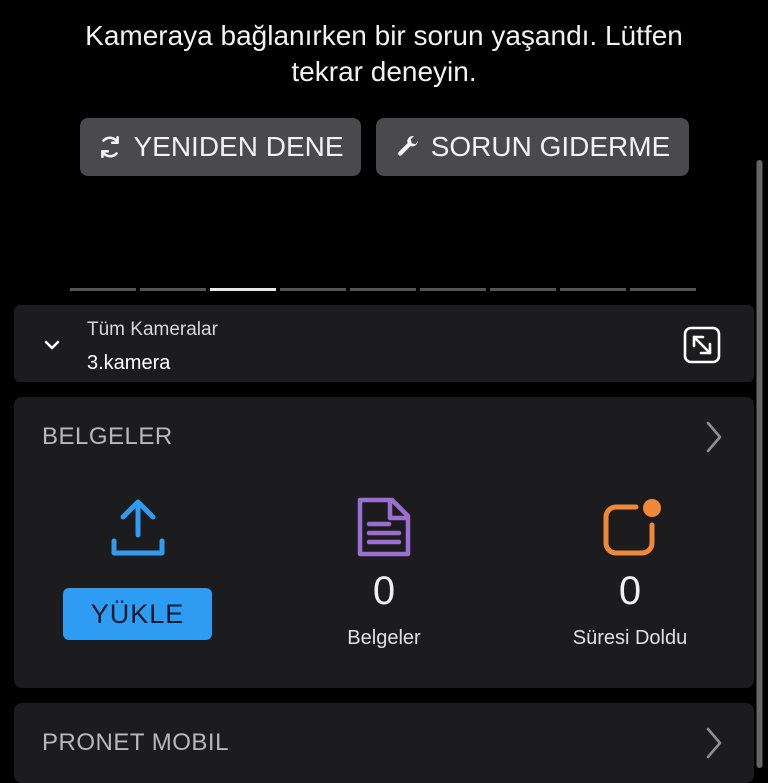 The image size is (768, 783). I want to click on documents-label: Belgeler, so click(384, 638).